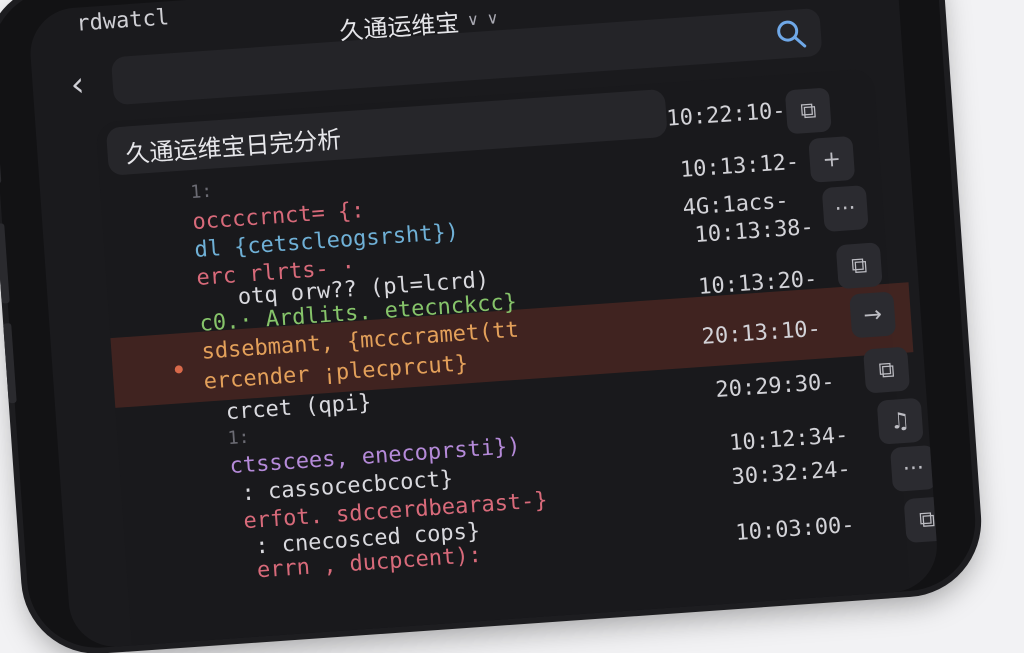 This screenshot has width=1024, height=653. I want to click on search-icon, so click(791, 36).